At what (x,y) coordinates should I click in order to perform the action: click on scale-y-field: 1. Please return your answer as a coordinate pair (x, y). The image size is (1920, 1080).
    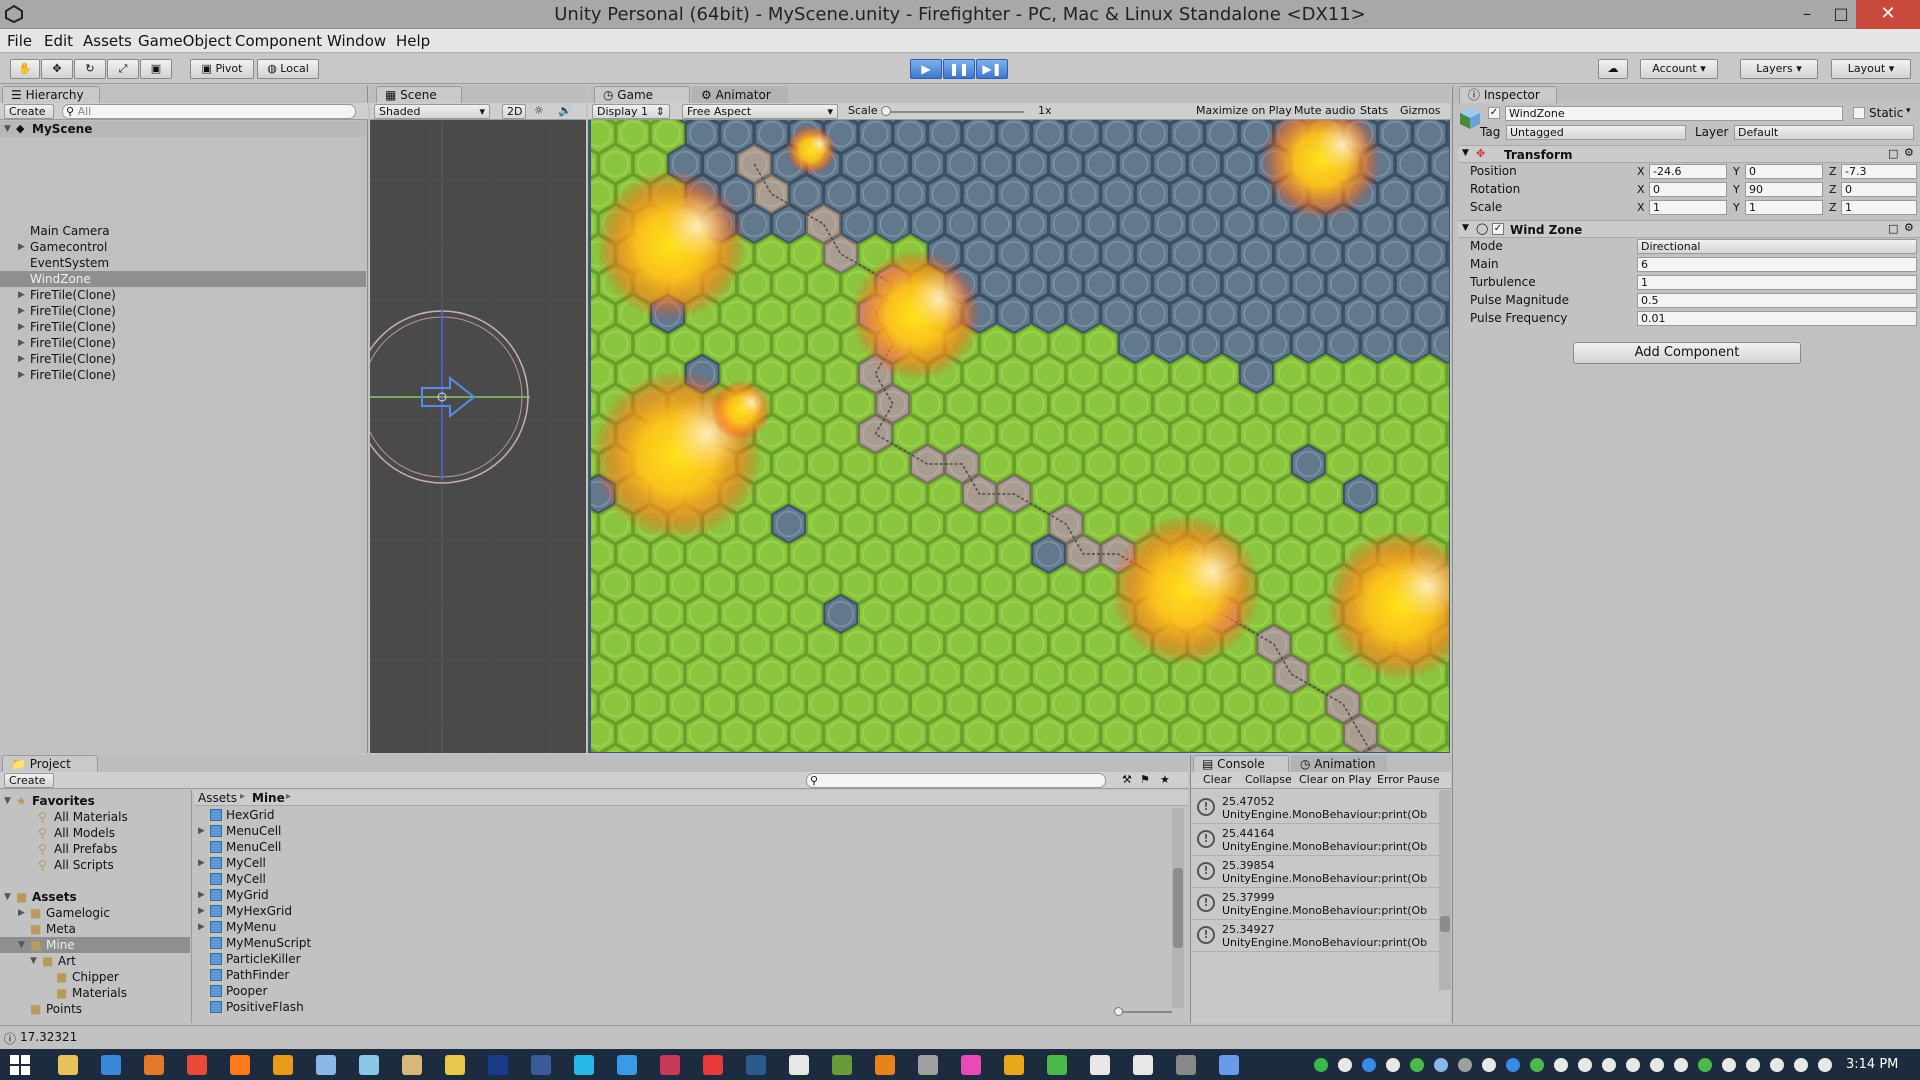
    Looking at the image, I should click on (1784, 207).